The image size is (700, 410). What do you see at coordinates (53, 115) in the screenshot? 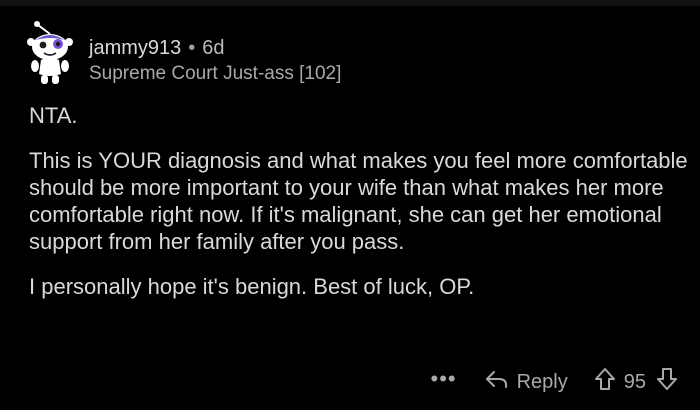
I see `comment-paragraph: NTA.` at bounding box center [53, 115].